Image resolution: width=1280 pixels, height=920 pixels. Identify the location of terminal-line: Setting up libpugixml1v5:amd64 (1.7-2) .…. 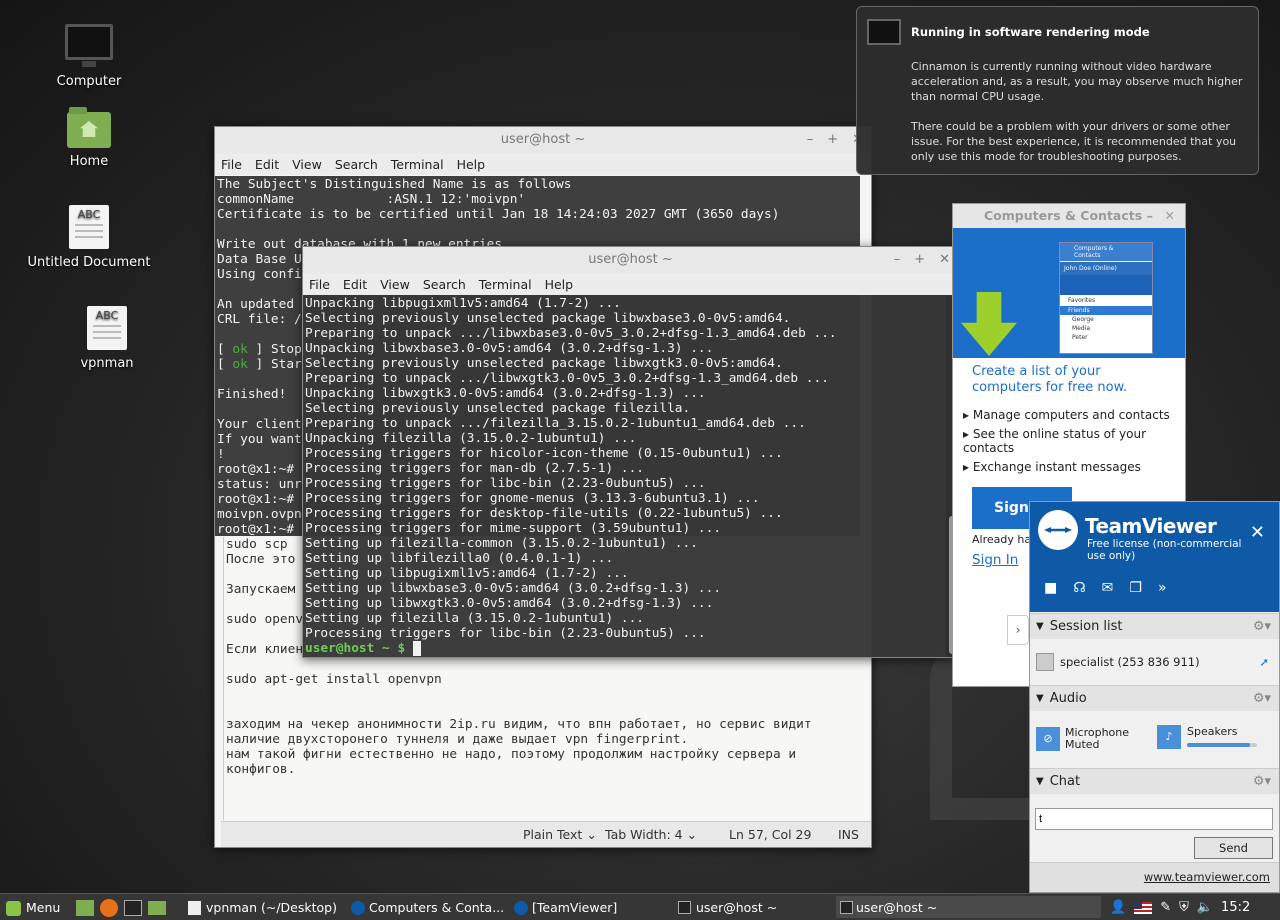
(467, 573).